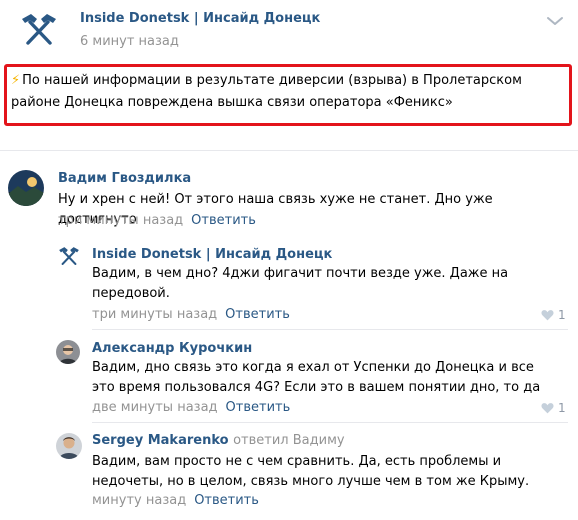  I want to click on comment-time: минуту назад, so click(139, 500).